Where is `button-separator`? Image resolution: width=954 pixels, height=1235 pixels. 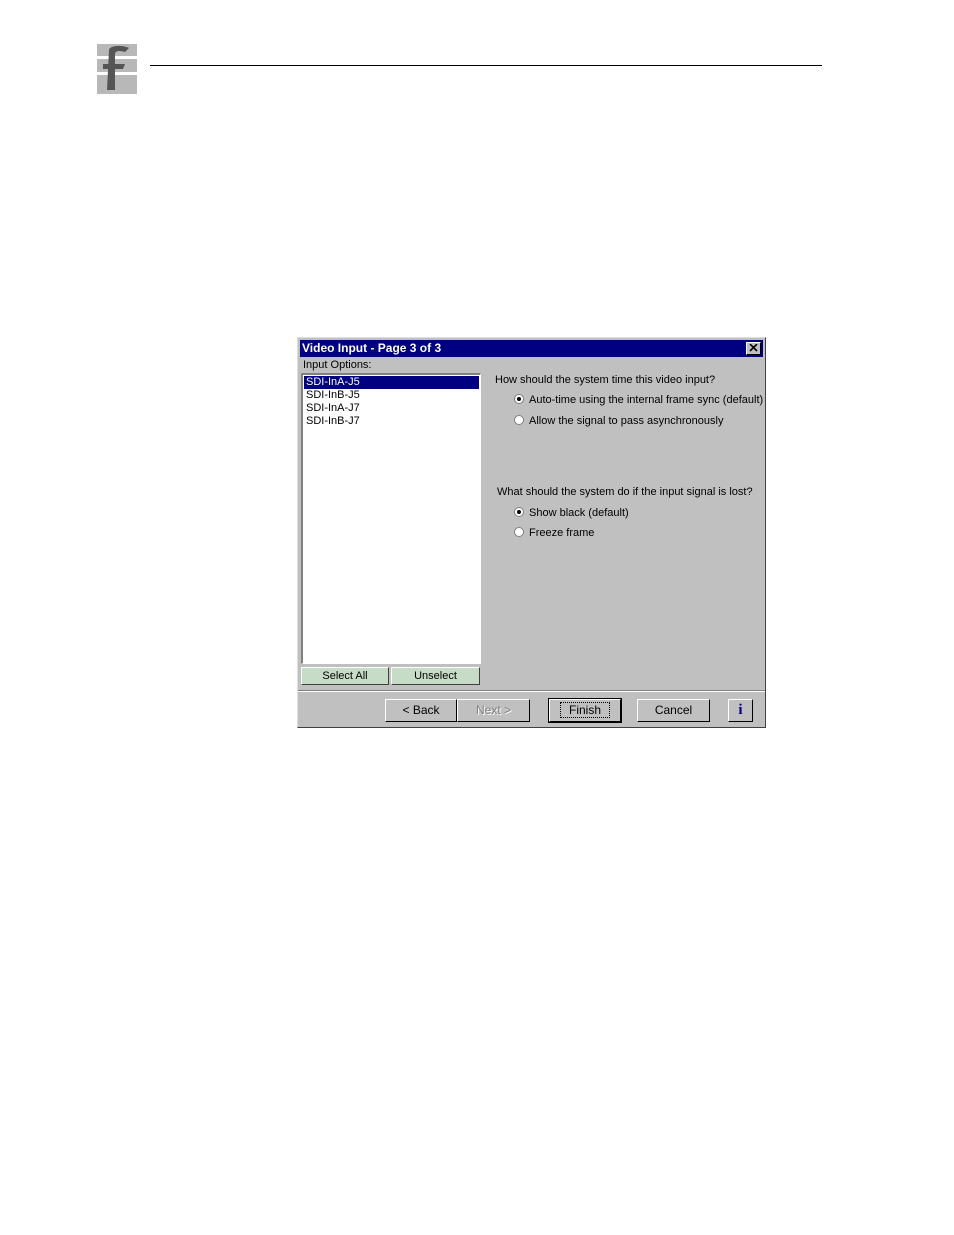 button-separator is located at coordinates (531, 691).